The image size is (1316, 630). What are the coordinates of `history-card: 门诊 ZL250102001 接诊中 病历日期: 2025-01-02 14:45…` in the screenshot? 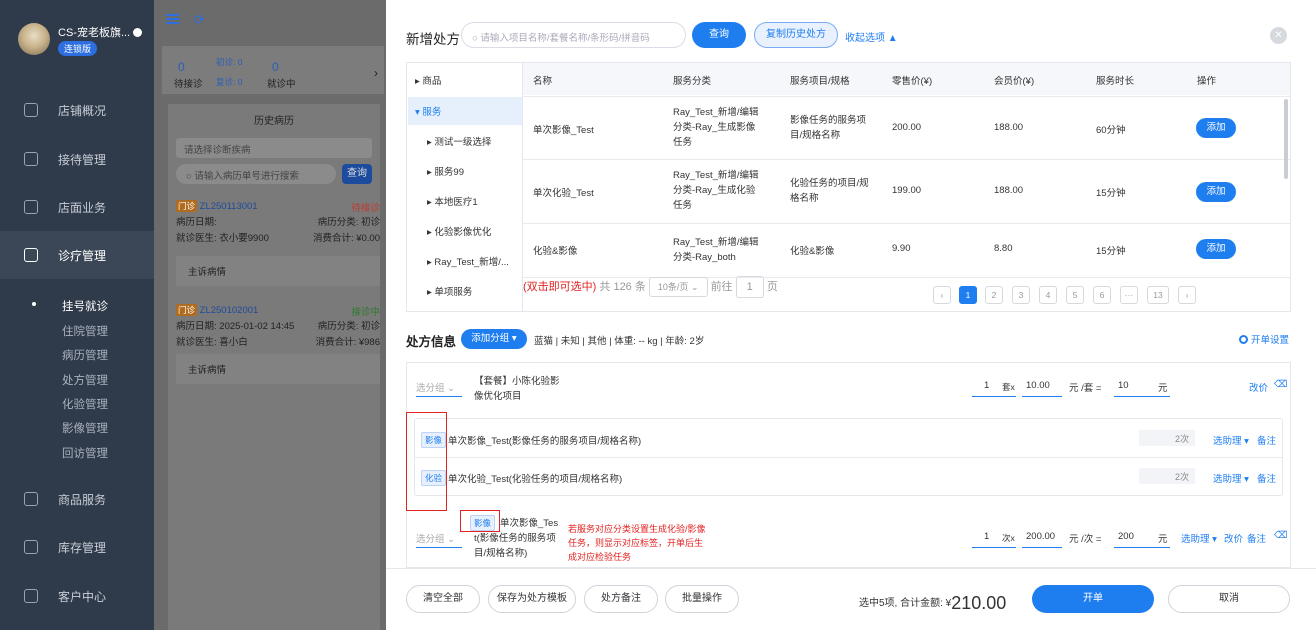 It's located at (278, 344).